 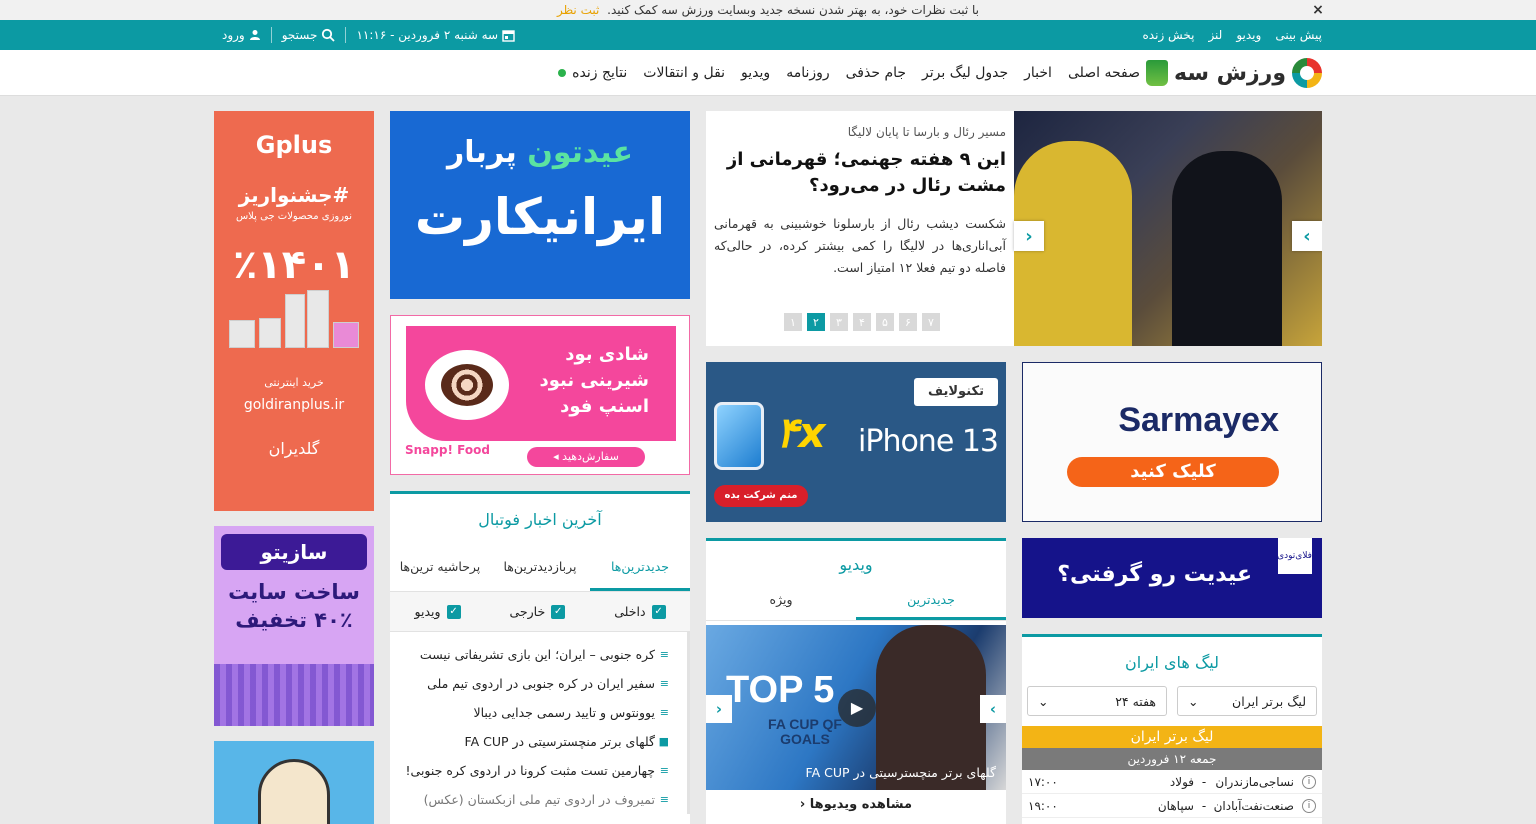 What do you see at coordinates (294, 620) in the screenshot?
I see `sazito-line2: ۴۰٪ تخفیف` at bounding box center [294, 620].